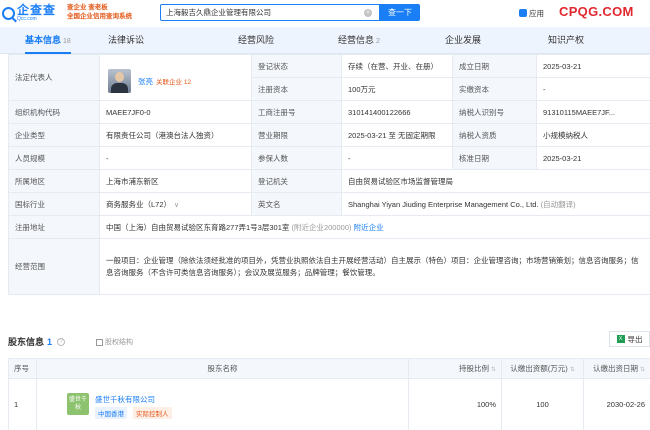 Image resolution: width=650 pixels, height=430 pixels. I want to click on tab-legal: 法律诉讼, so click(126, 40).